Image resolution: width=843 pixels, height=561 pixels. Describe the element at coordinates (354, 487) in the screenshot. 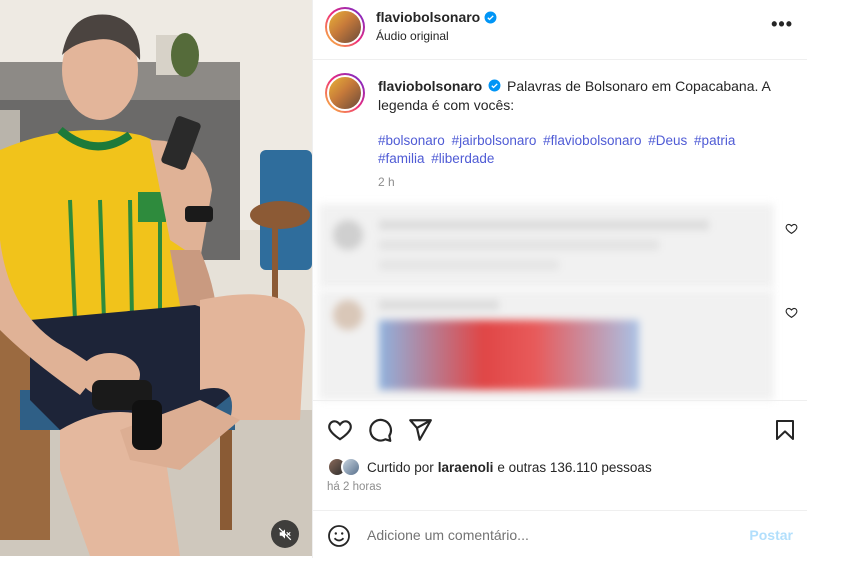

I see `post-timestamp: há 2 horas` at that location.